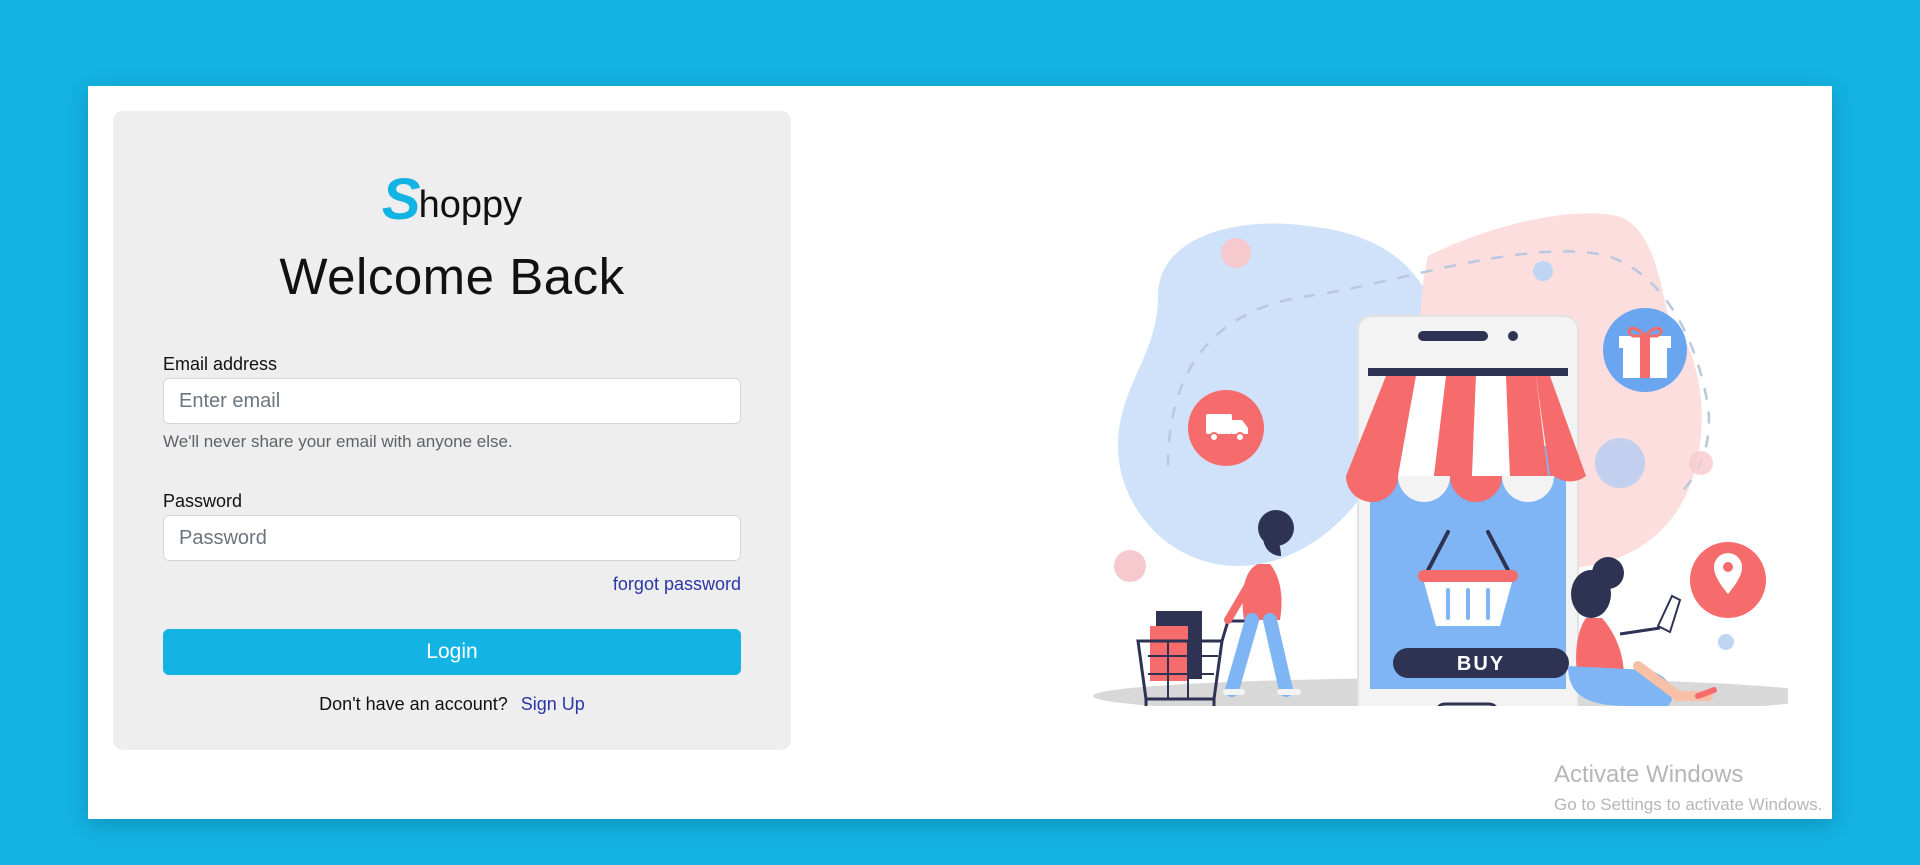 The height and width of the screenshot is (865, 1920). I want to click on truck-icon, so click(1226, 428).